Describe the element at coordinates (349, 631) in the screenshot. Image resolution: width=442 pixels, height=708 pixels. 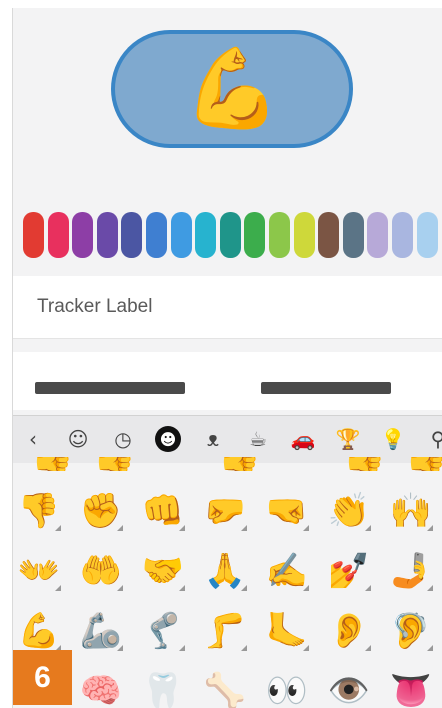
I see `emoji-key: 👂` at that location.